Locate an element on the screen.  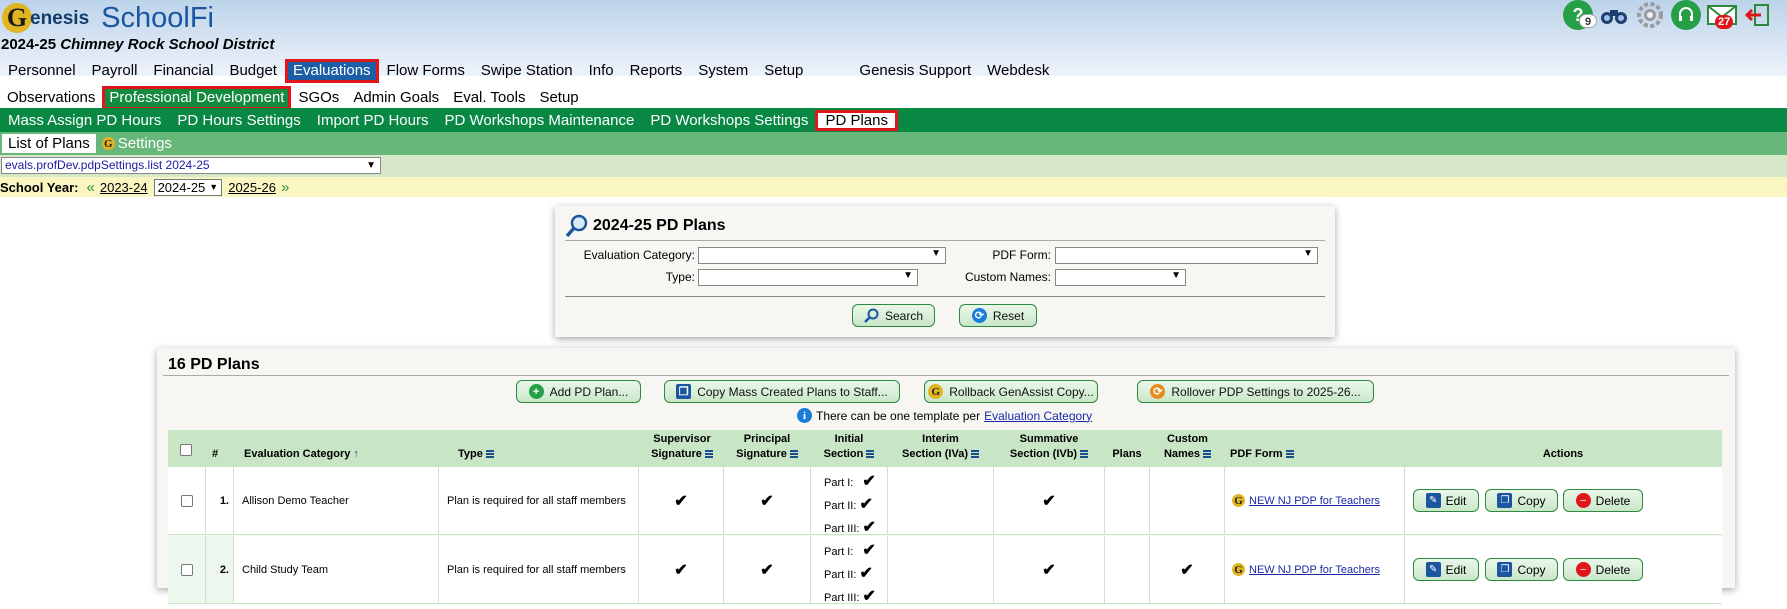
menu-webdesk: Webdesk is located at coordinates (1018, 71).